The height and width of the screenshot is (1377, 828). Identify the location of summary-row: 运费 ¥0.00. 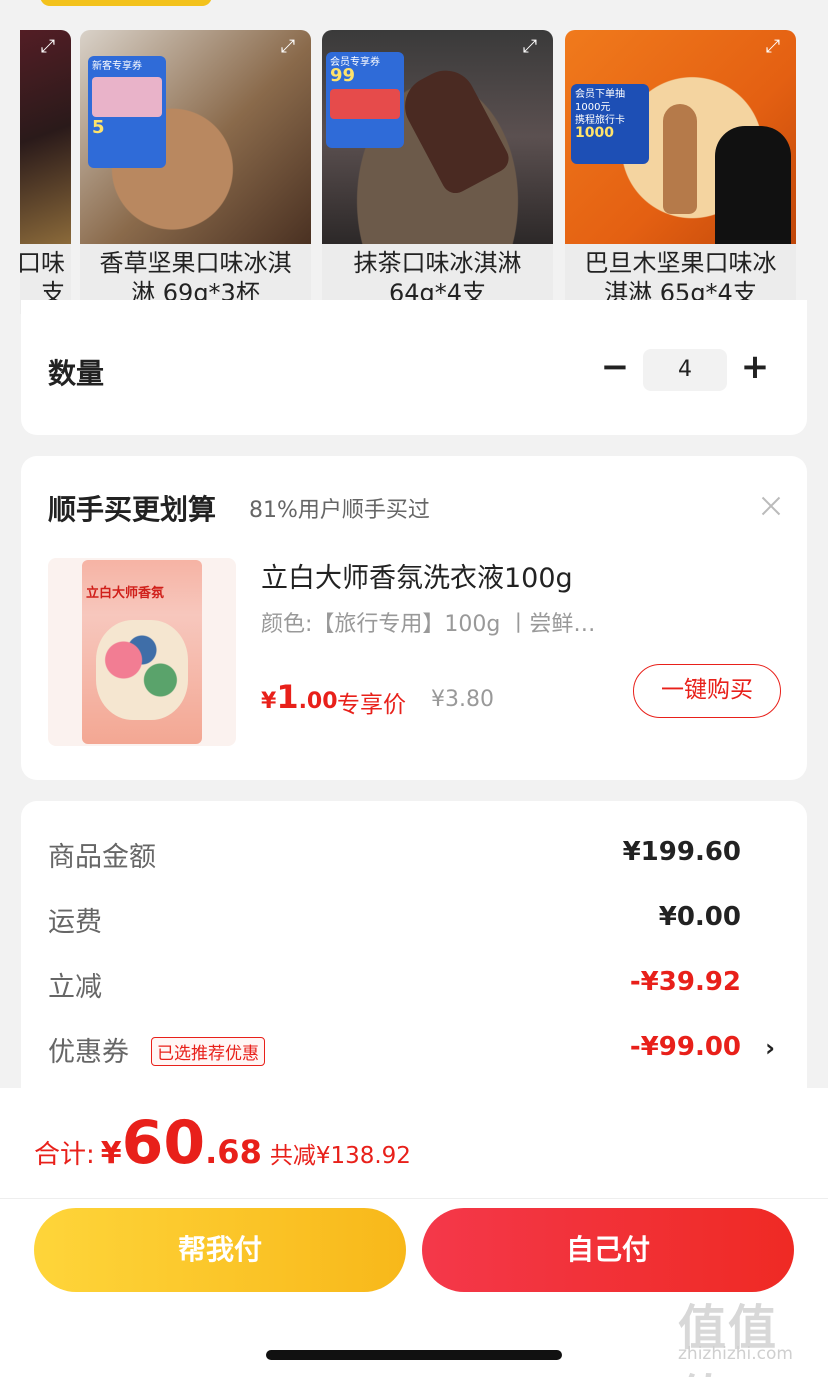
(394, 920).